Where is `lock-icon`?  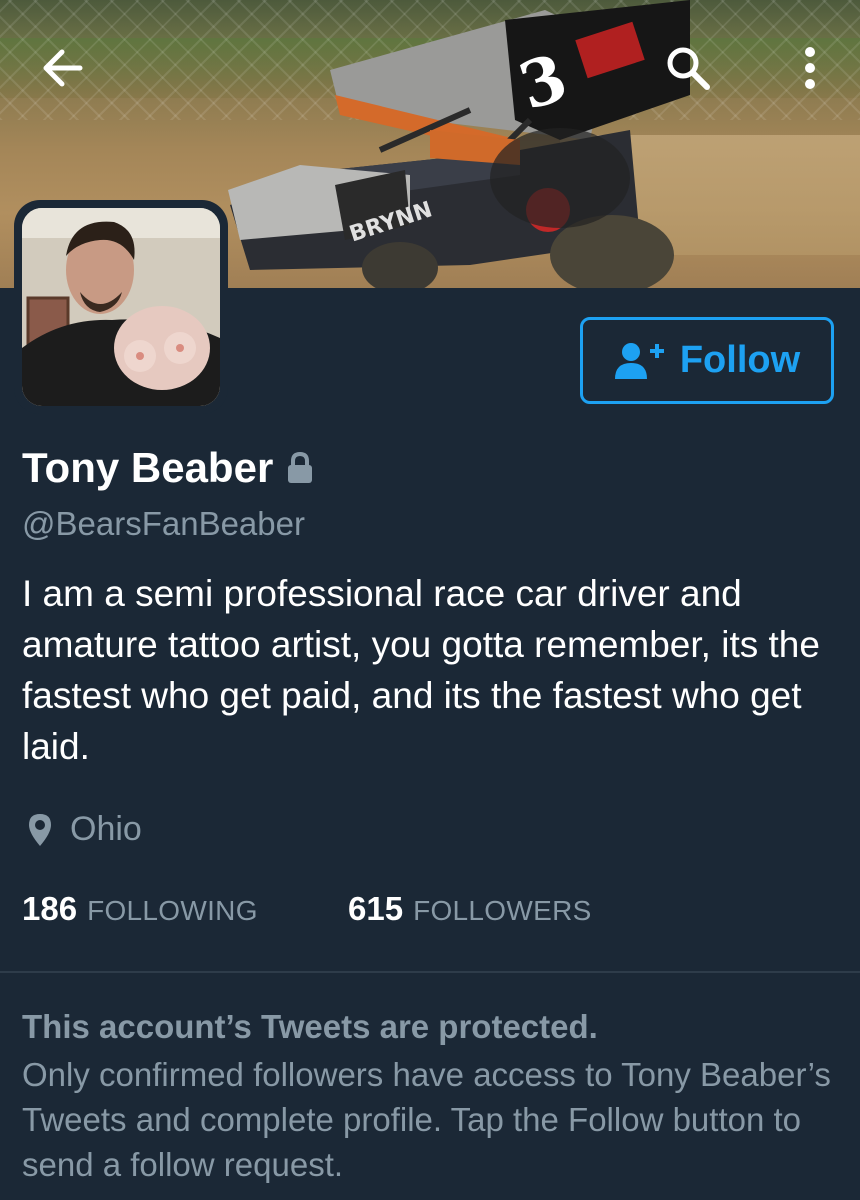
lock-icon is located at coordinates (300, 467).